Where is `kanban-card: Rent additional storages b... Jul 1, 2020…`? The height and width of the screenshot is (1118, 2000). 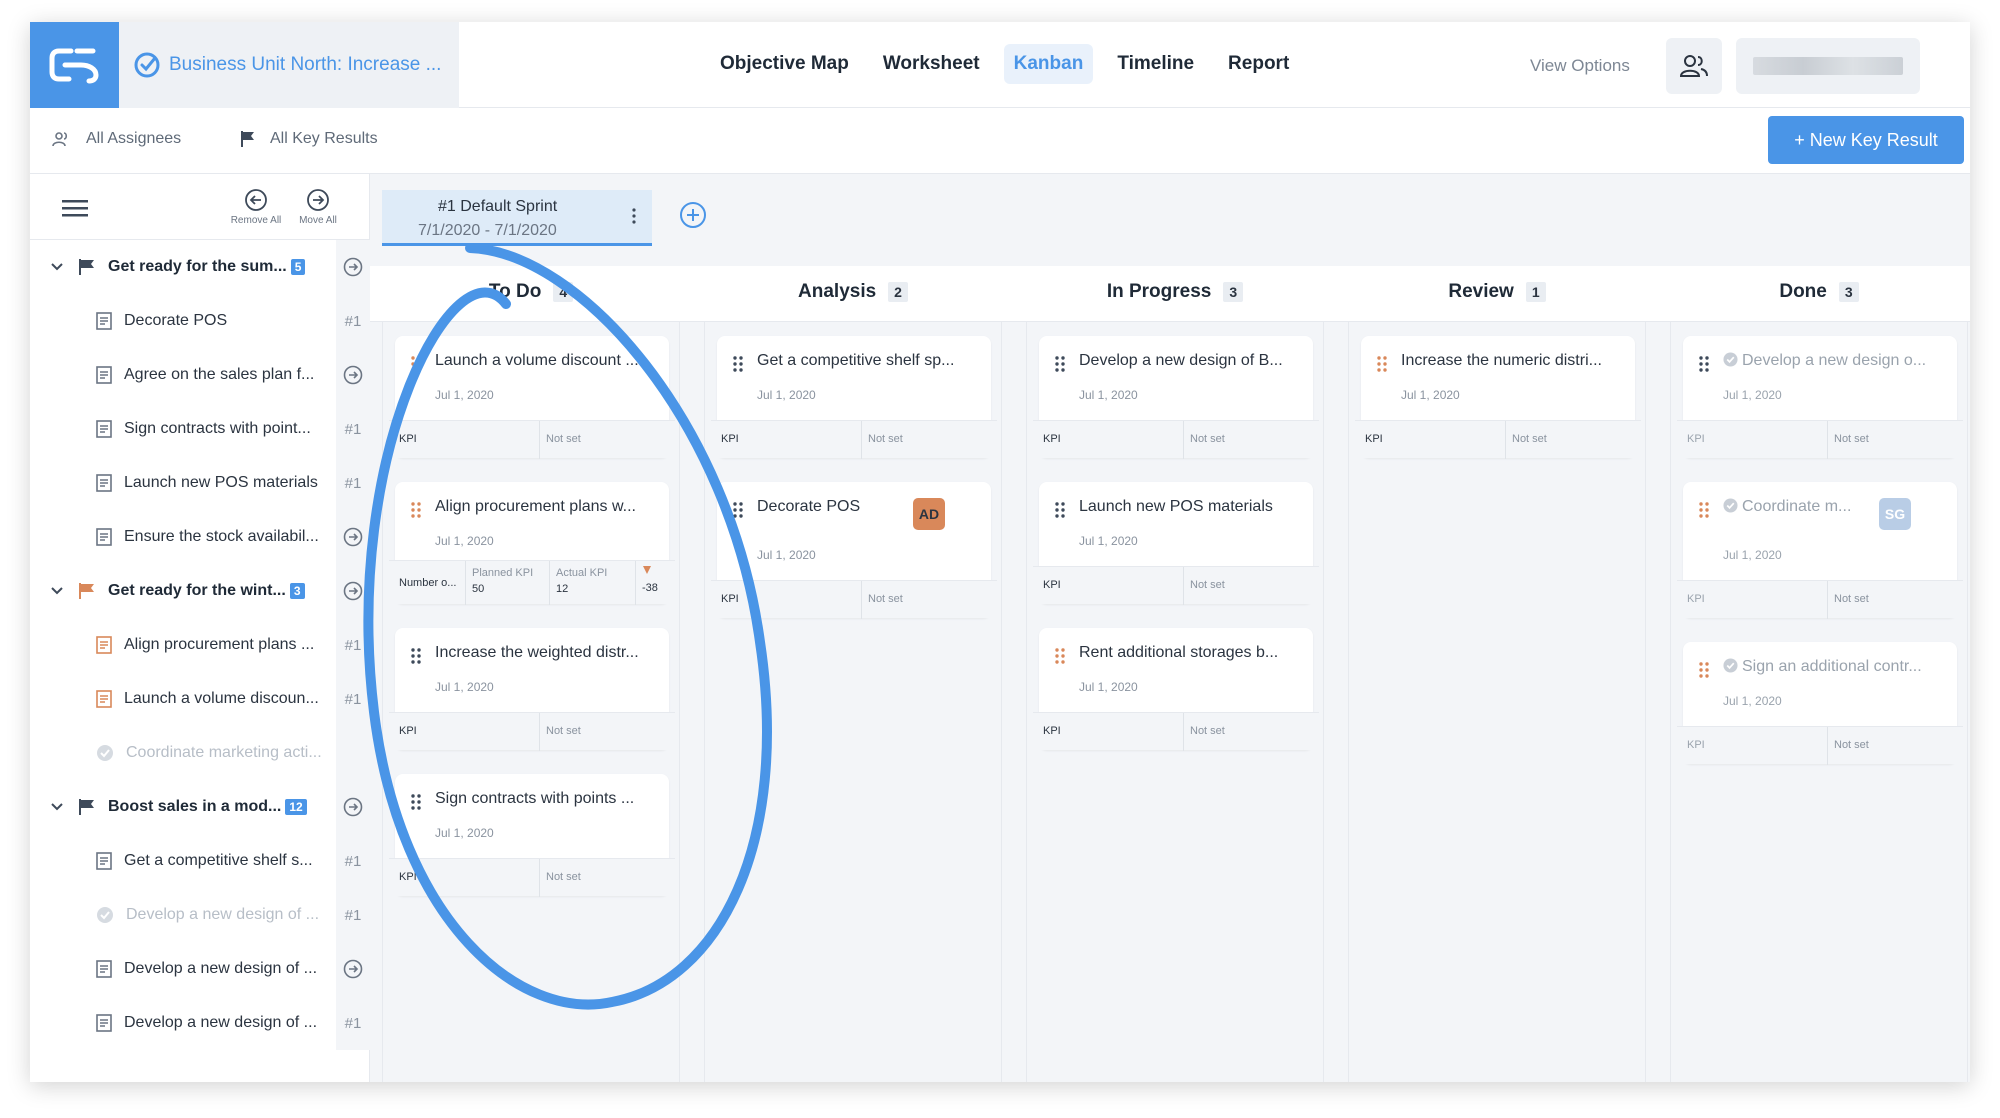 kanban-card: Rent additional storages b... Jul 1, 2020… is located at coordinates (1176, 689).